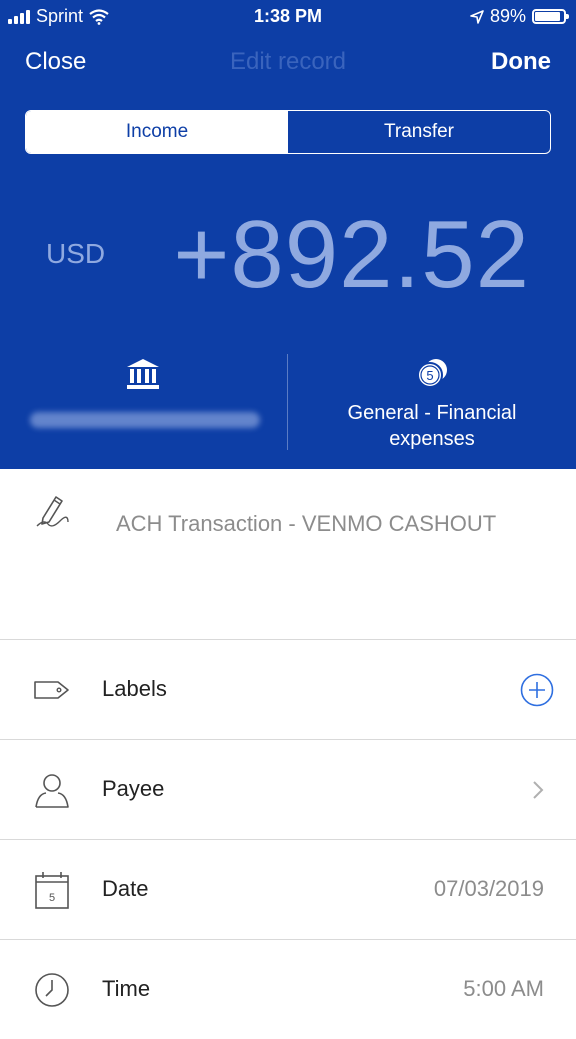 This screenshot has height=1039, width=576. Describe the element at coordinates (288, 17) in the screenshot. I see `status-bar: Sprint 1:38 PM 89%` at that location.